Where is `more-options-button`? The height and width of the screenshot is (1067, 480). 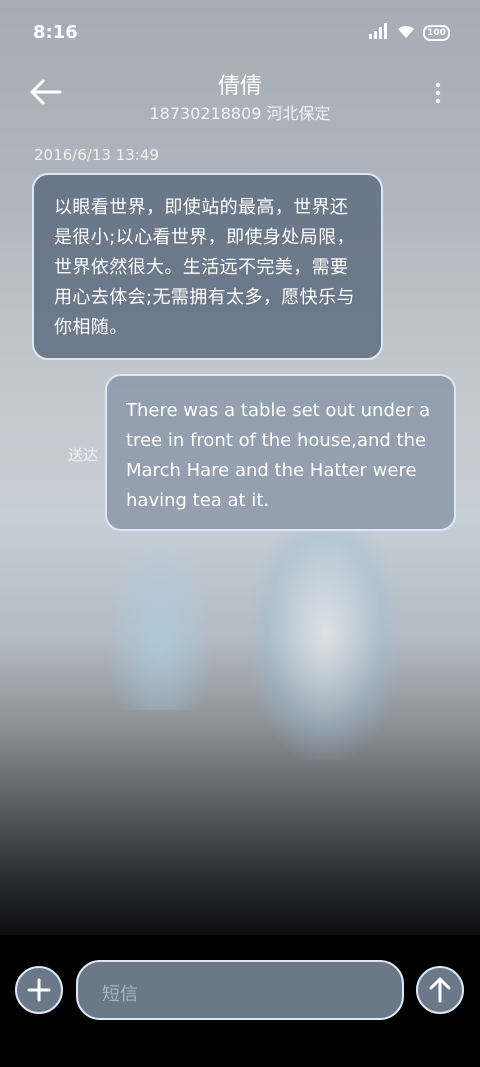
more-options-button is located at coordinates (438, 94).